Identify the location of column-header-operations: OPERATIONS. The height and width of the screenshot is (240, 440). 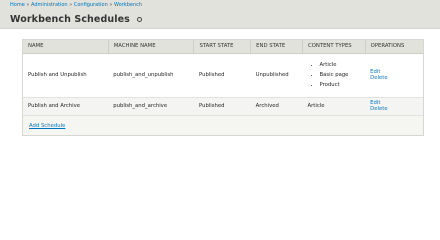
(394, 47).